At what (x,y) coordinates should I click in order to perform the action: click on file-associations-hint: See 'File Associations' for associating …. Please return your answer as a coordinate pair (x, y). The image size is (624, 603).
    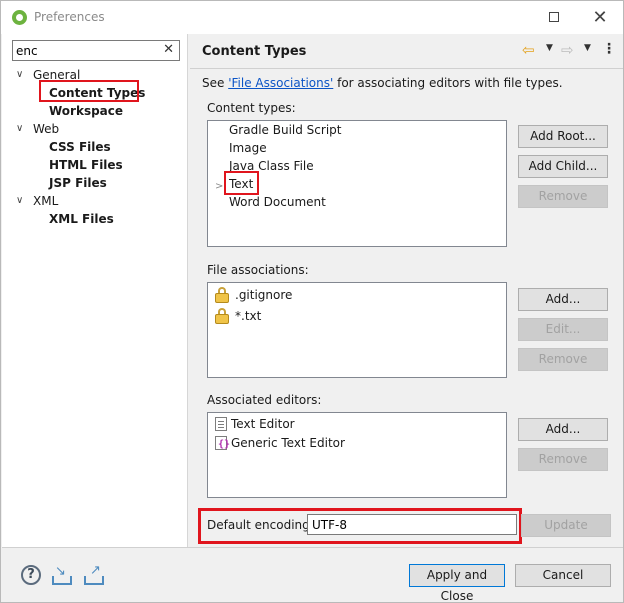
    Looking at the image, I should click on (382, 83).